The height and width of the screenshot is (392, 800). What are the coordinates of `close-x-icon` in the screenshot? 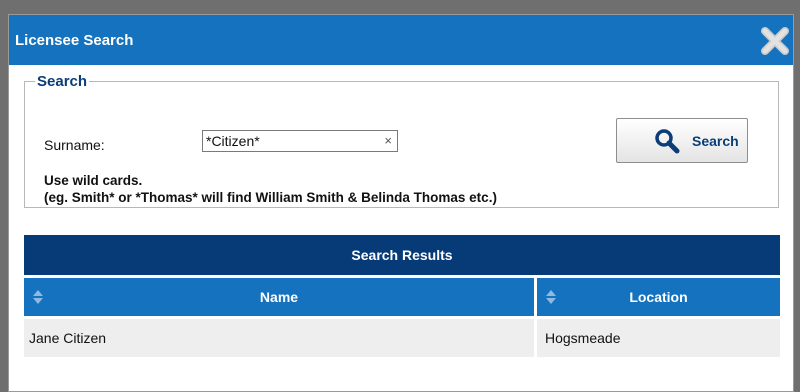 It's located at (775, 41).